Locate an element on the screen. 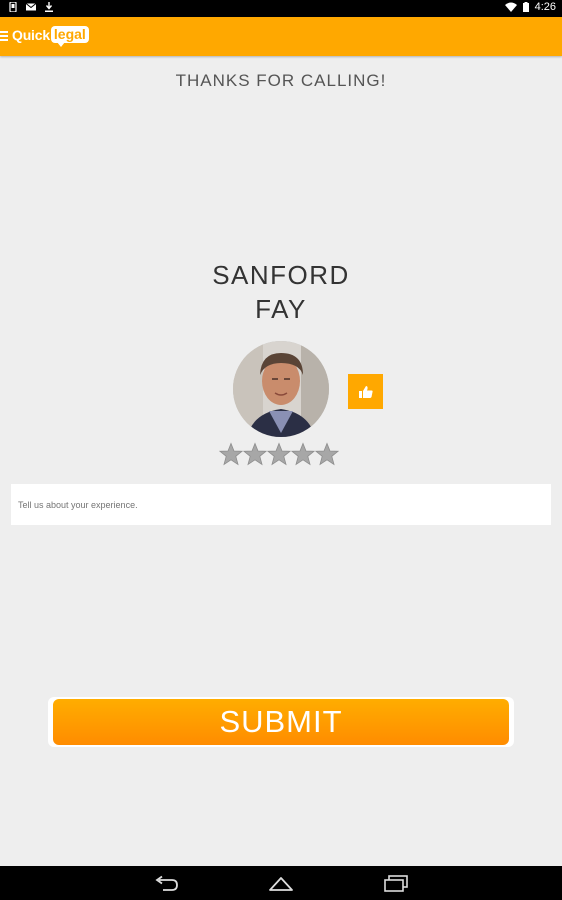 The width and height of the screenshot is (562, 900). download-icon is located at coordinates (49, 7).